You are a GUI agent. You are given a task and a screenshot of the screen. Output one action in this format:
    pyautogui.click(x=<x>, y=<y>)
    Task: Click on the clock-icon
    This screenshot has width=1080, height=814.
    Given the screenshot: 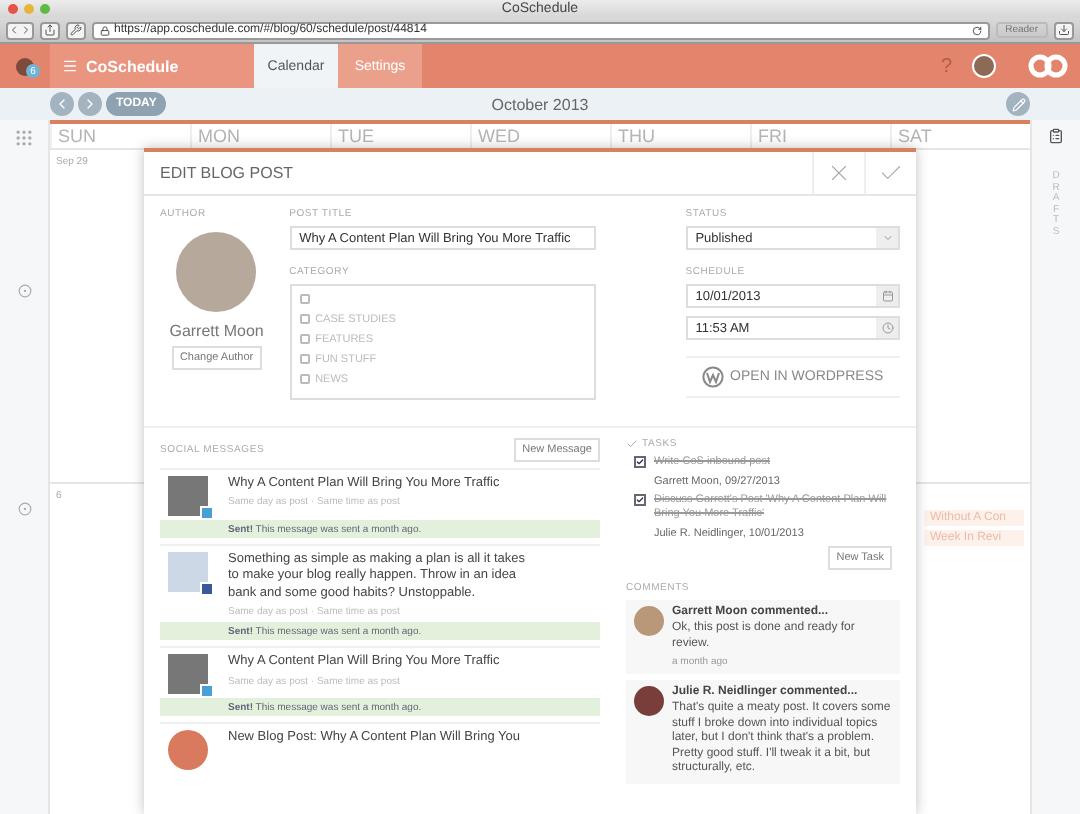 What is the action you would take?
    pyautogui.click(x=887, y=328)
    